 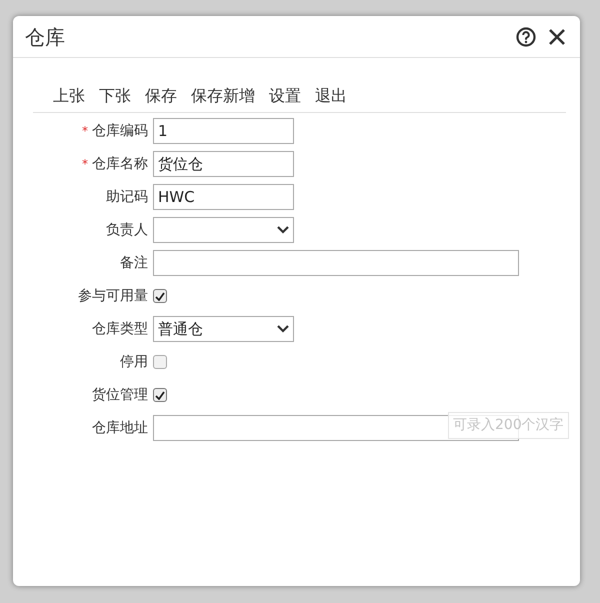 I want to click on toolbar-button: 上张, so click(x=69, y=96).